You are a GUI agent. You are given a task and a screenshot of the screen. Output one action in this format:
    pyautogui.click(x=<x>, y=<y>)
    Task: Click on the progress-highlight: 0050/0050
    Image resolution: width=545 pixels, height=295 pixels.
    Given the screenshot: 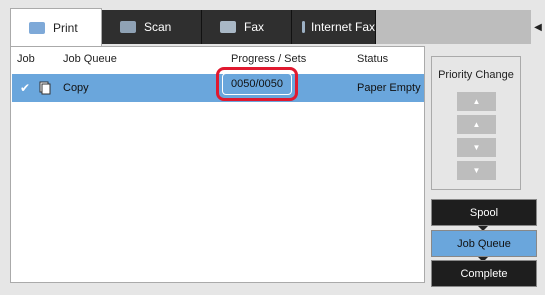 What is the action you would take?
    pyautogui.click(x=257, y=84)
    